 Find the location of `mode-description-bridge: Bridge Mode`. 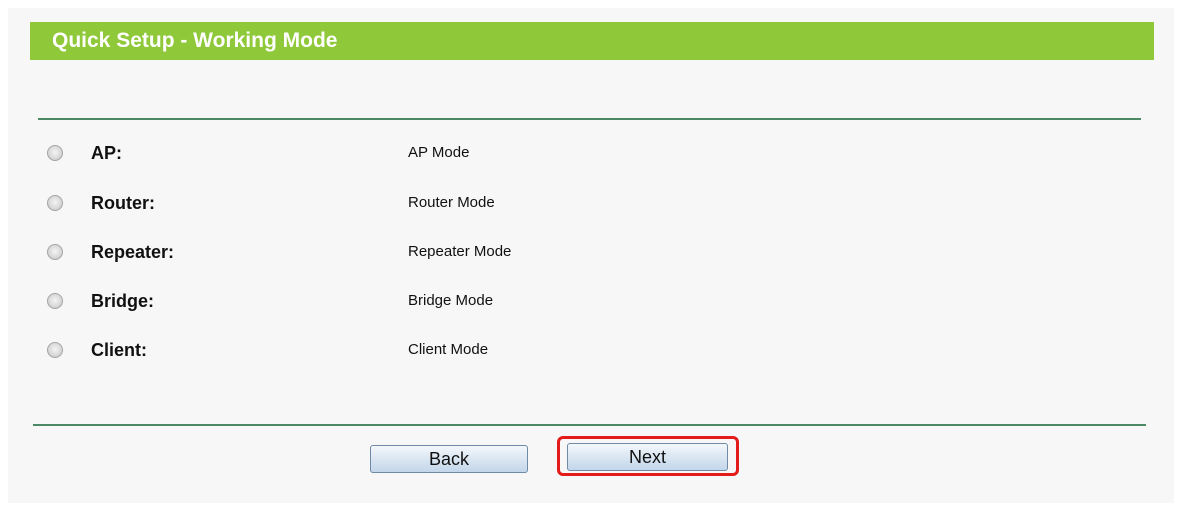

mode-description-bridge: Bridge Mode is located at coordinates (451, 300).